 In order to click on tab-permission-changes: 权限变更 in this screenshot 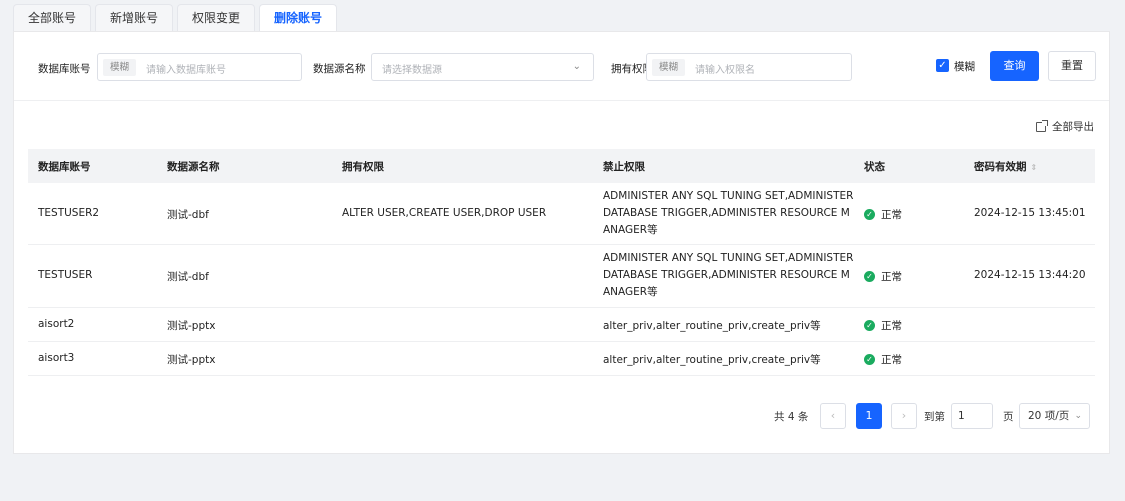, I will do `click(216, 18)`.